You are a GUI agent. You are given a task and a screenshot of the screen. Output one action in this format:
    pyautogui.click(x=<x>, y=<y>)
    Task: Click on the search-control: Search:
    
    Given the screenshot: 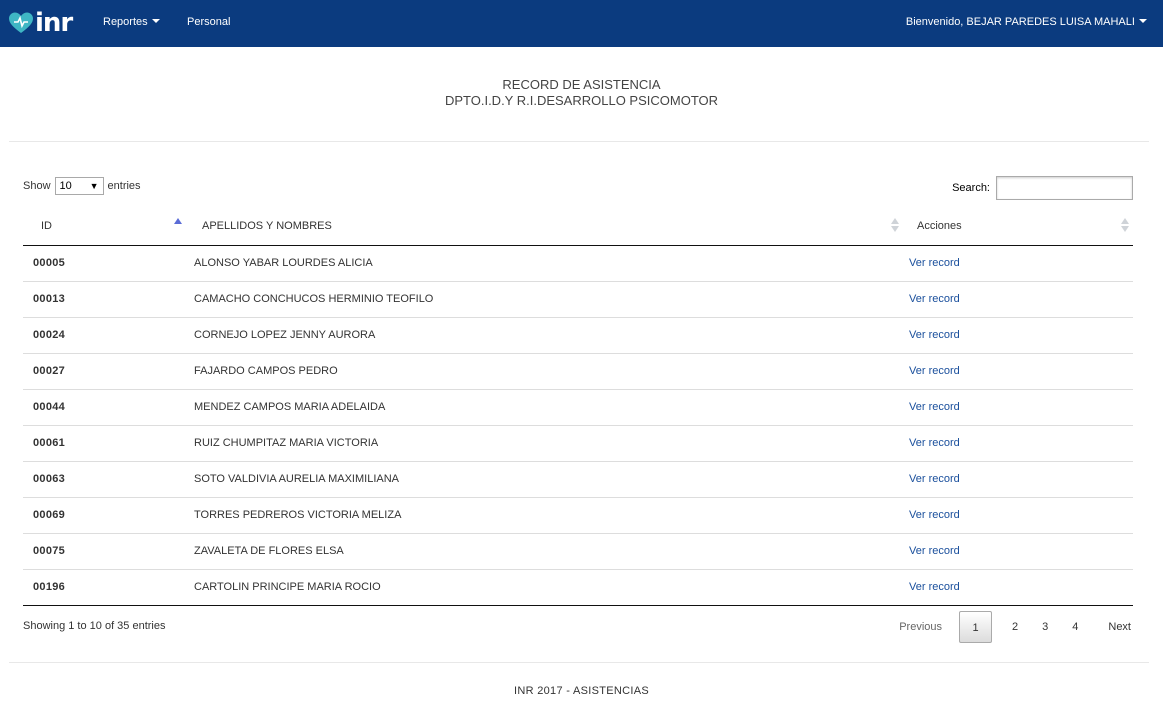 What is the action you would take?
    pyautogui.click(x=1042, y=188)
    